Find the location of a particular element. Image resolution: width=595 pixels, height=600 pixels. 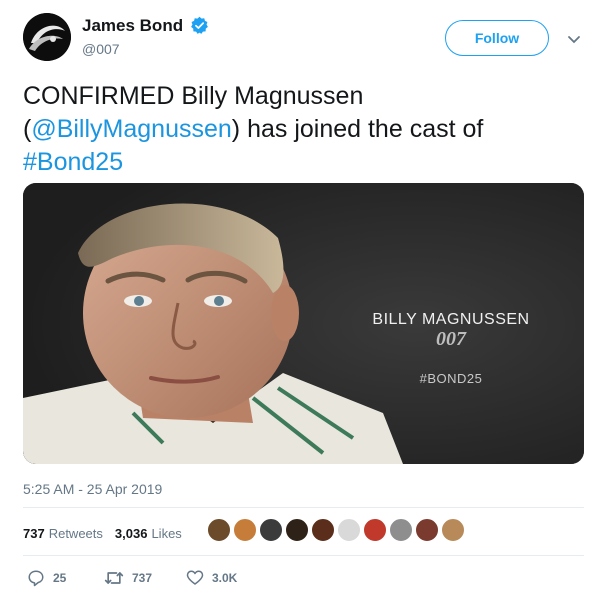

retweets-label: Retweets is located at coordinates (76, 533).